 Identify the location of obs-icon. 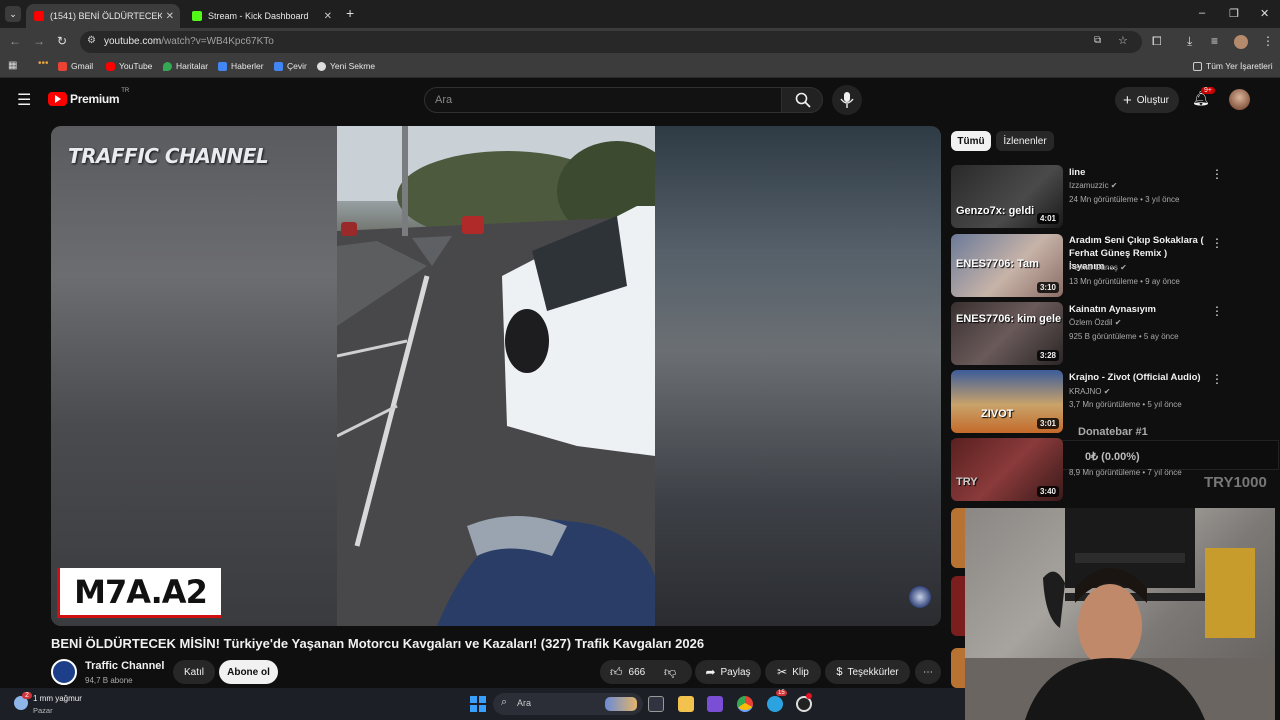
(804, 702).